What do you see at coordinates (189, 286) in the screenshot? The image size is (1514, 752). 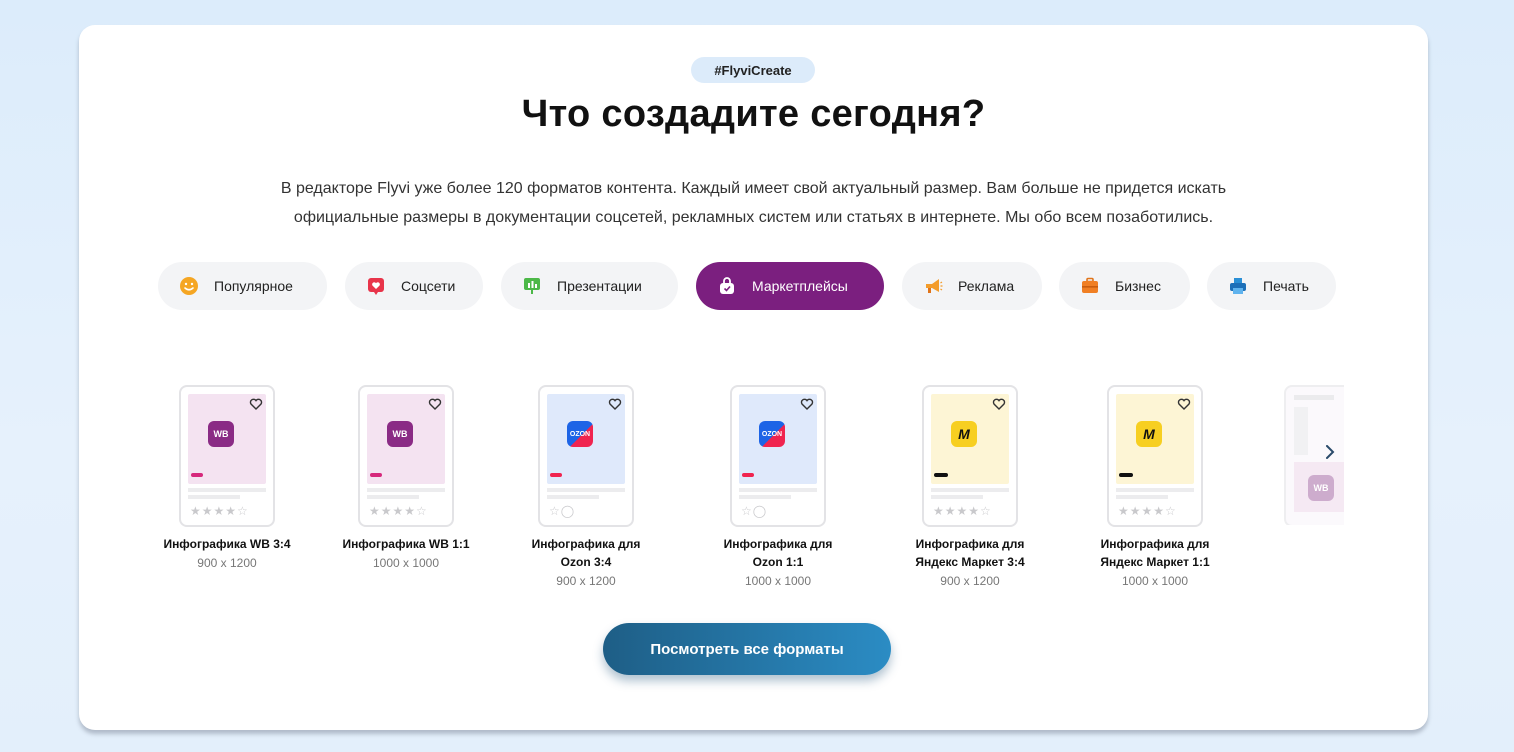 I see `smile-icon` at bounding box center [189, 286].